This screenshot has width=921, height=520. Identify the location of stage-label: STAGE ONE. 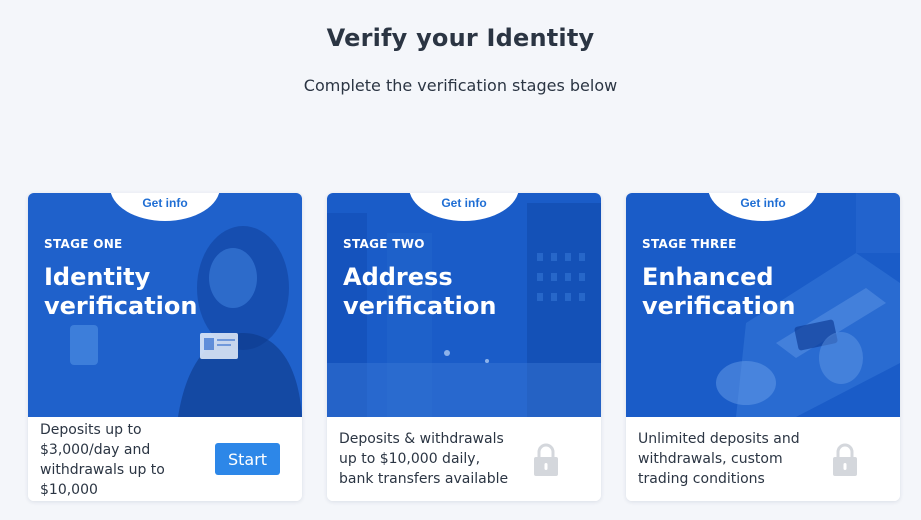
(83, 244).